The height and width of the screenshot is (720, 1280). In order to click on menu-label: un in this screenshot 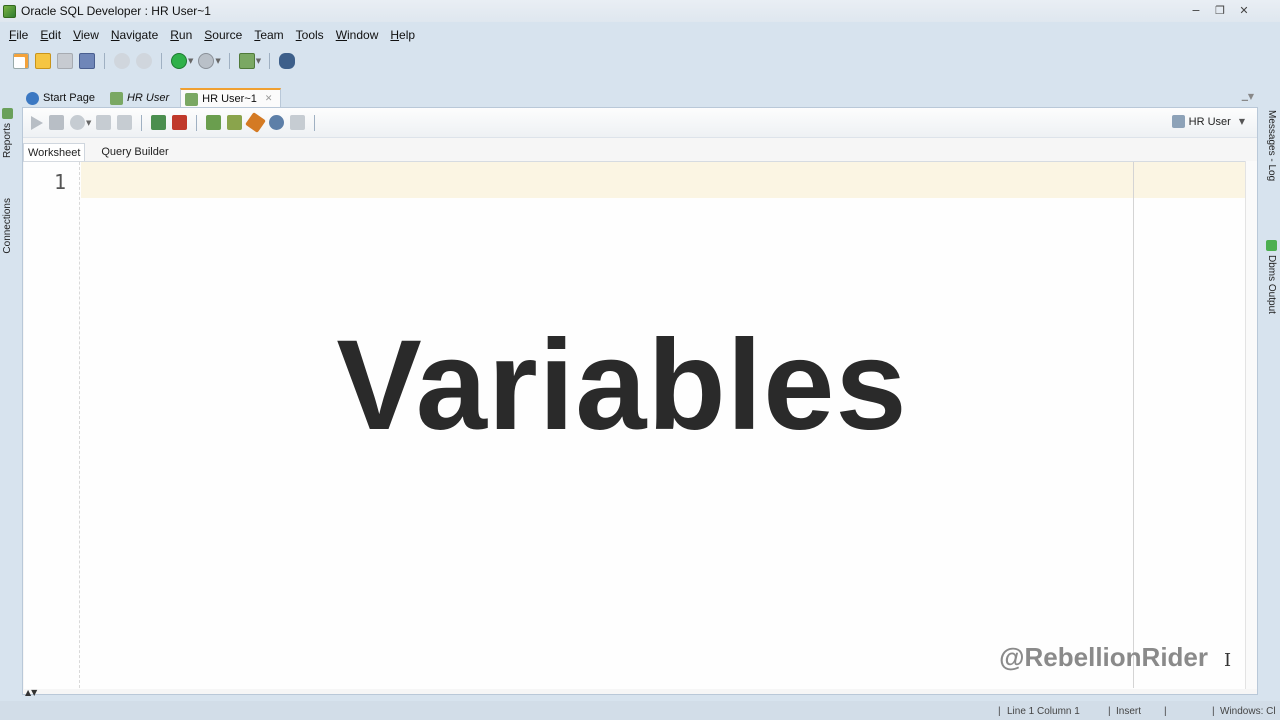, I will do `click(185, 35)`.